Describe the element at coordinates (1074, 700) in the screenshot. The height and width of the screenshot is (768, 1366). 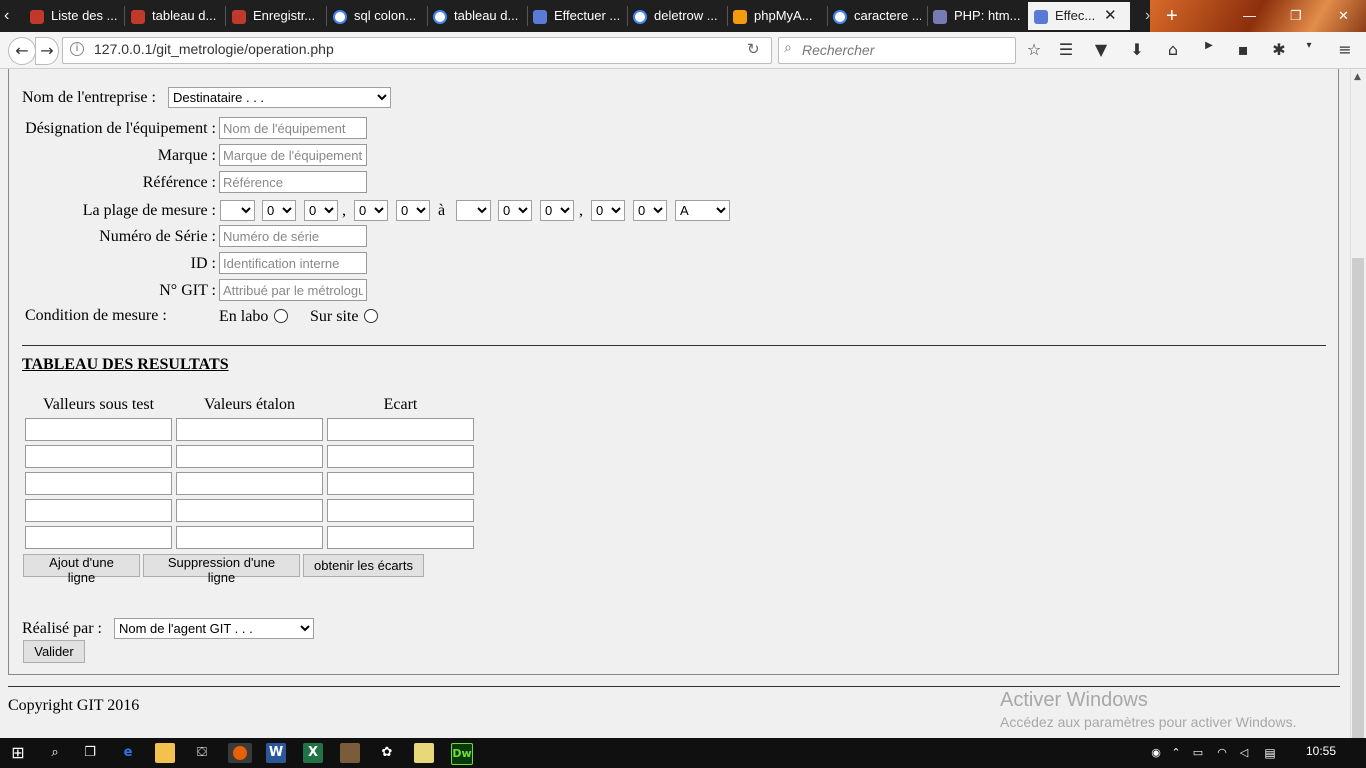
I see `watermark-title: Activer Windows` at that location.